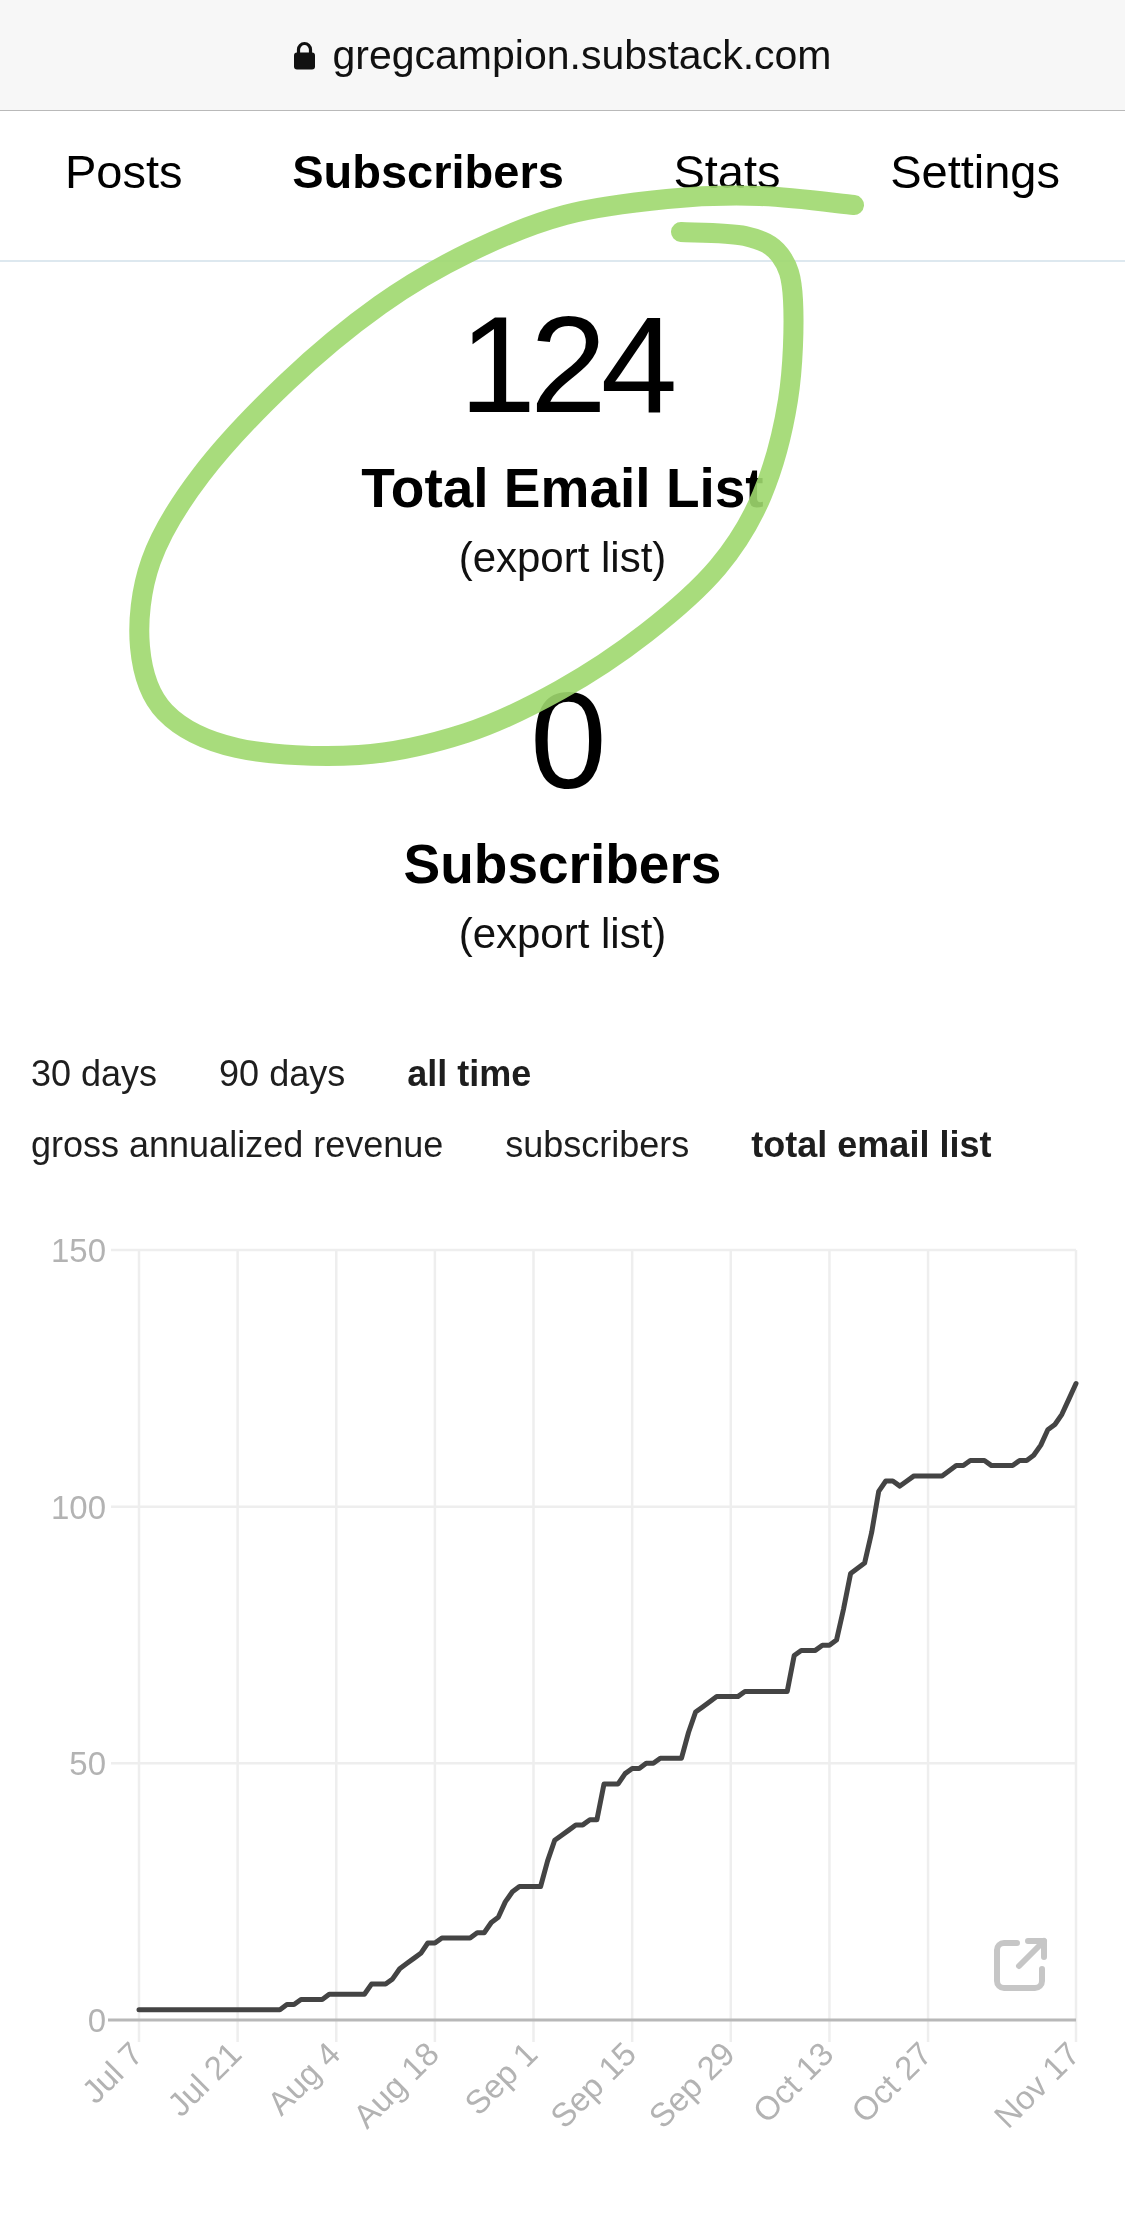 This screenshot has width=1125, height=2224. What do you see at coordinates (597, 1145) in the screenshot?
I see `metric-filter: subscribers` at bounding box center [597, 1145].